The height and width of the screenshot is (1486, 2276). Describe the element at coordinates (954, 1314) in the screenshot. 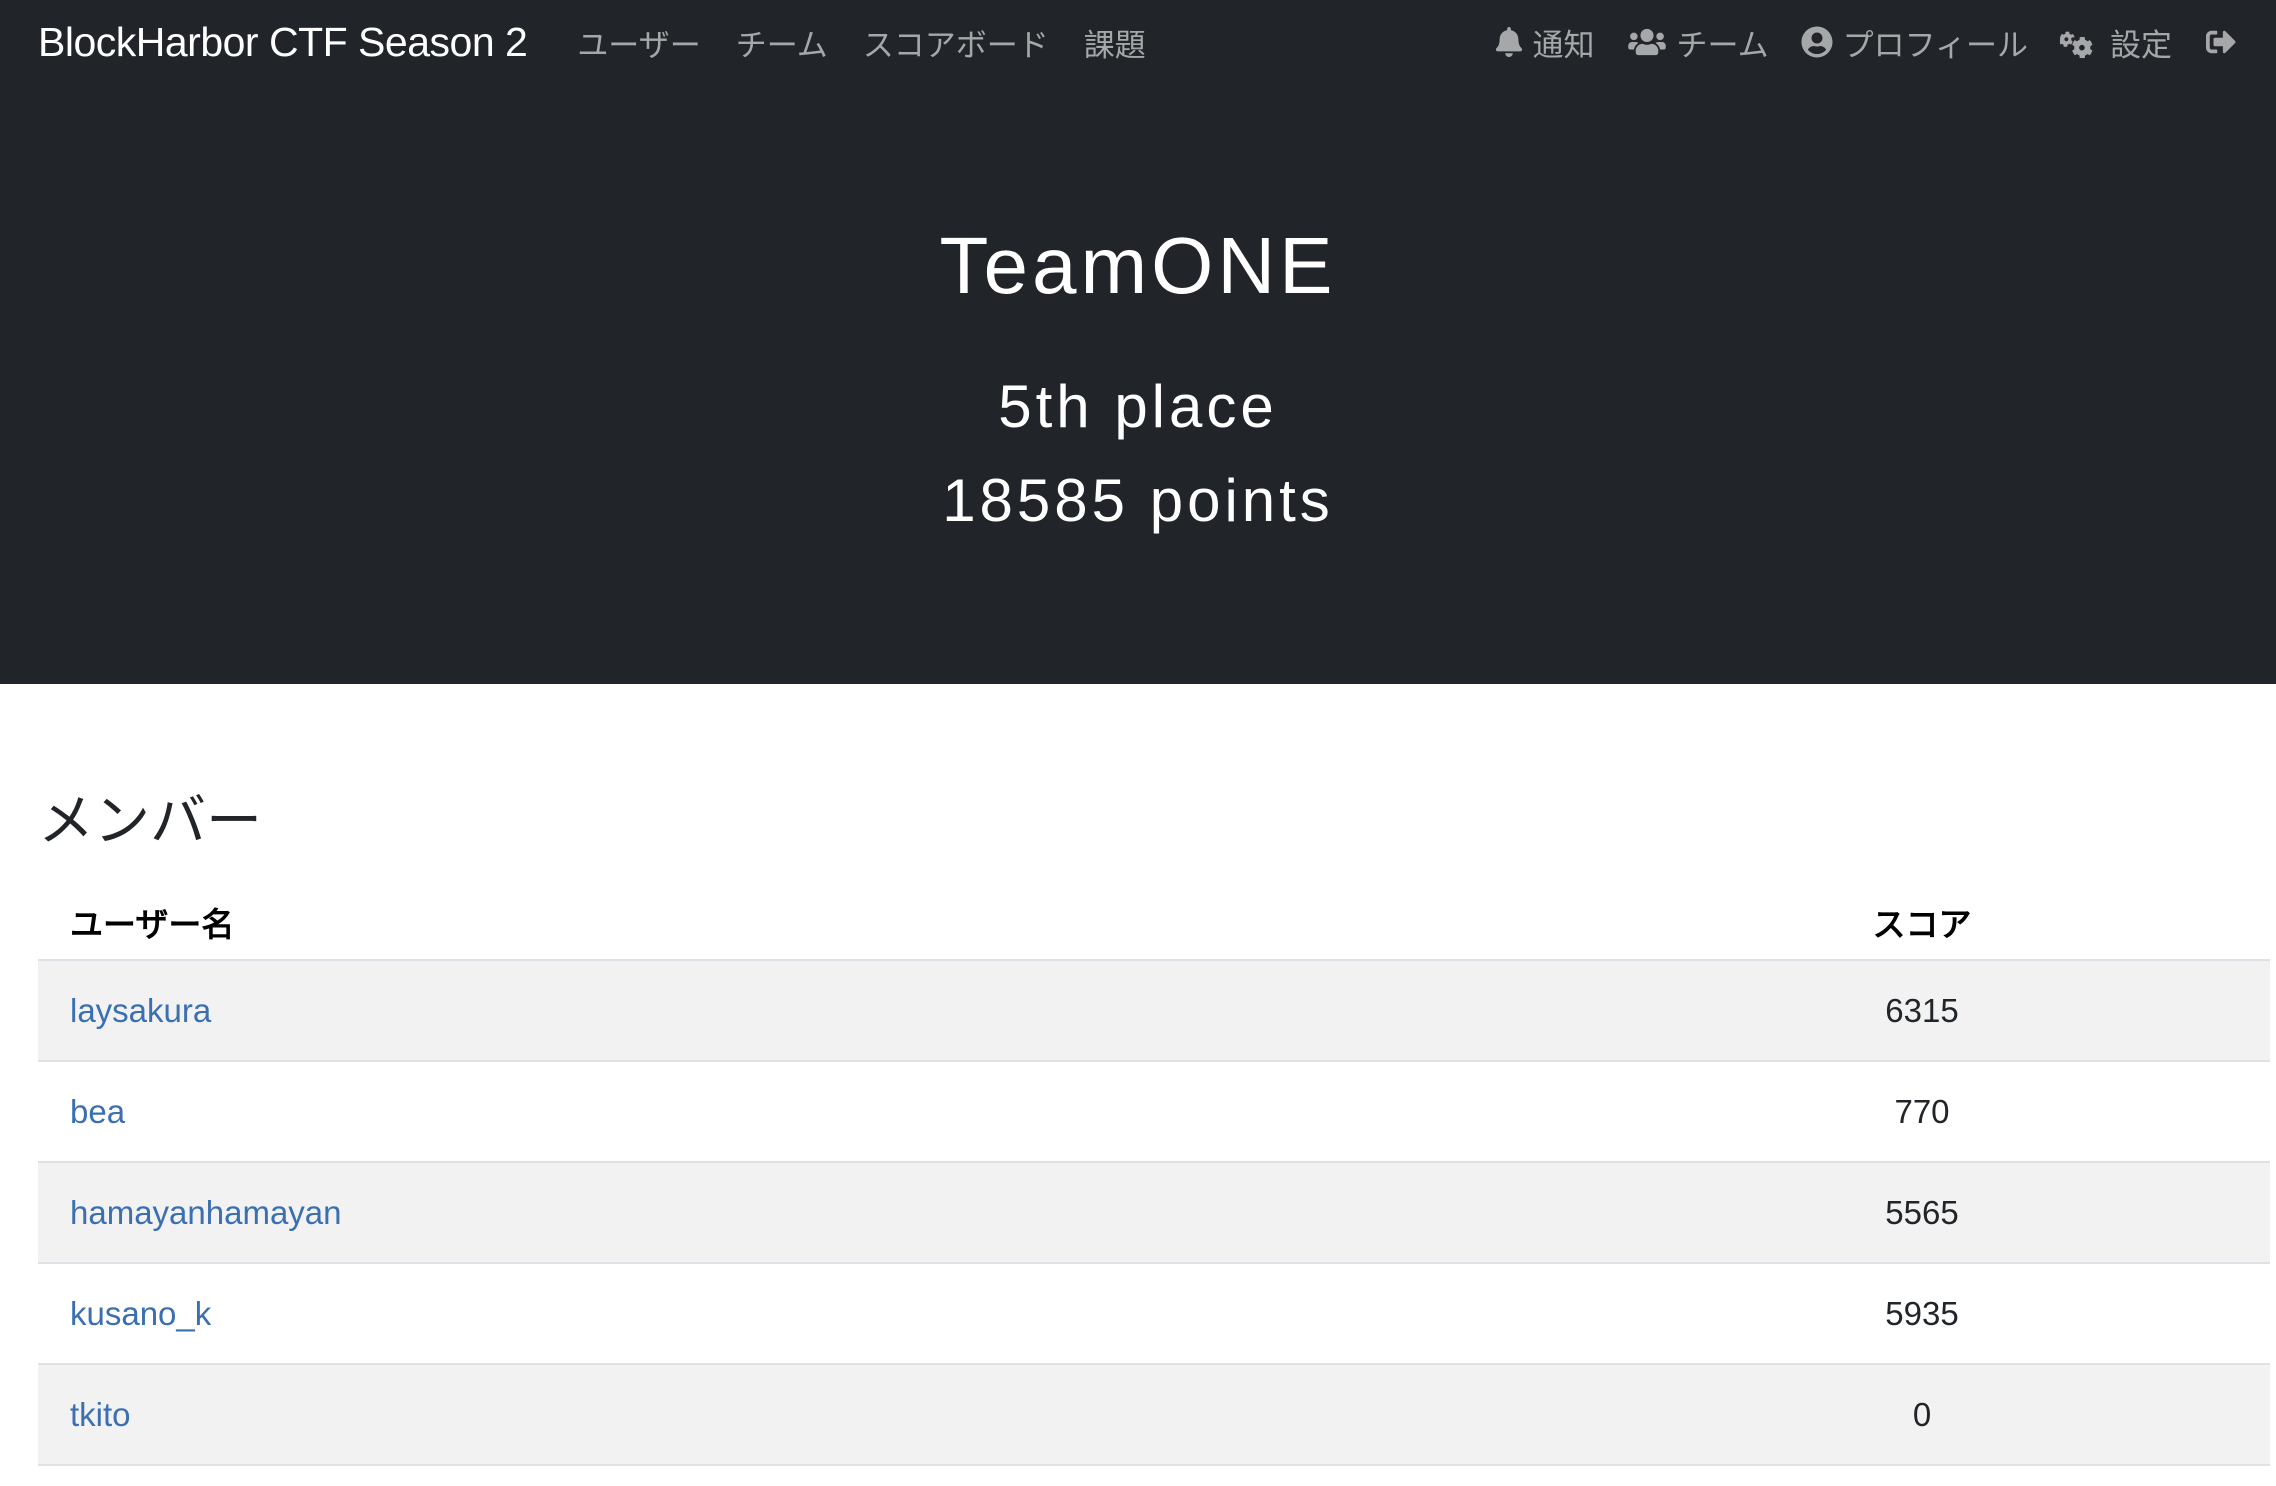

I see `username-cell: kusano_k` at that location.